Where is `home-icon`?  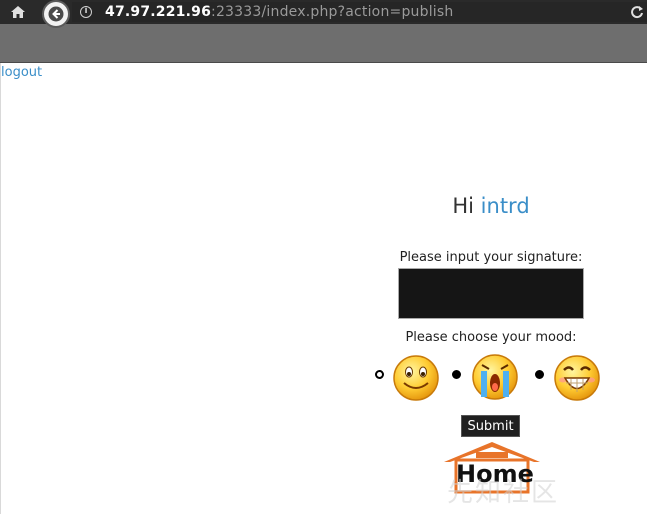
home-icon is located at coordinates (18, 12).